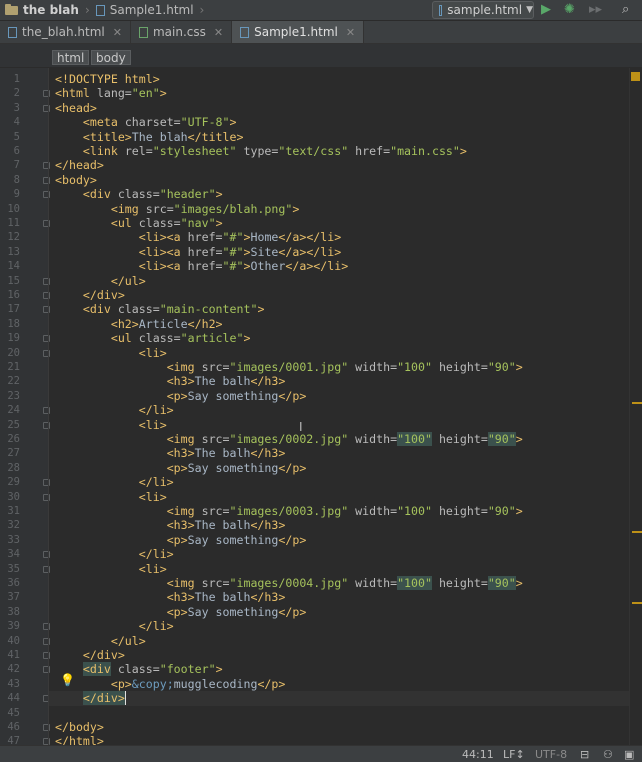 The width and height of the screenshot is (642, 762). I want to click on code-line: <html lang="en">, so click(342, 93).